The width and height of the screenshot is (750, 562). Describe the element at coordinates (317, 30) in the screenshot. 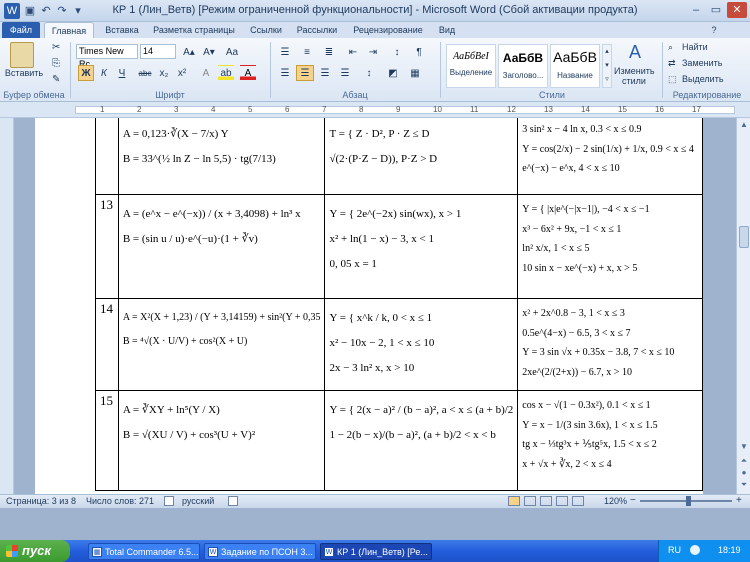

I see `tab-mailings: Рассылки` at that location.